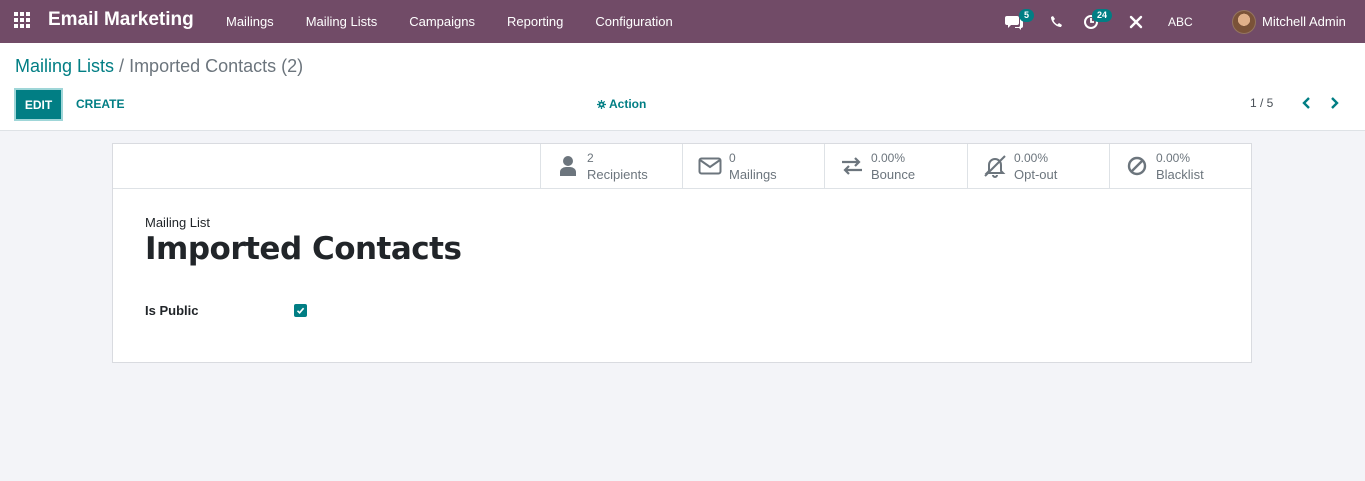 The height and width of the screenshot is (481, 1365). I want to click on app-brand: Email Marketing, so click(121, 20).